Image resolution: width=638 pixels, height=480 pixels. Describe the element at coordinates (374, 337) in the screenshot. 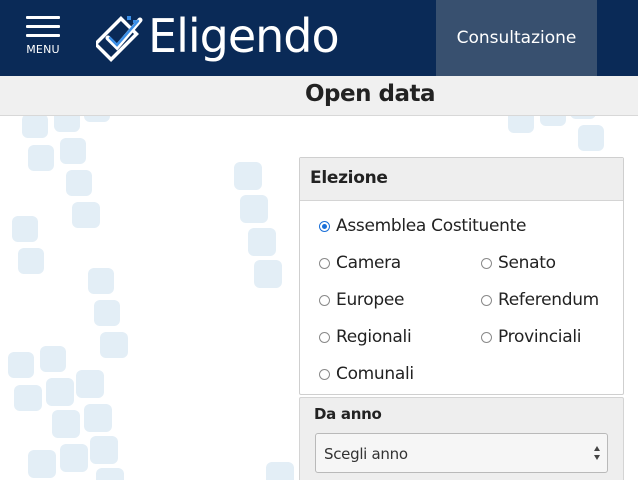

I see `radio-label: Regionali` at that location.